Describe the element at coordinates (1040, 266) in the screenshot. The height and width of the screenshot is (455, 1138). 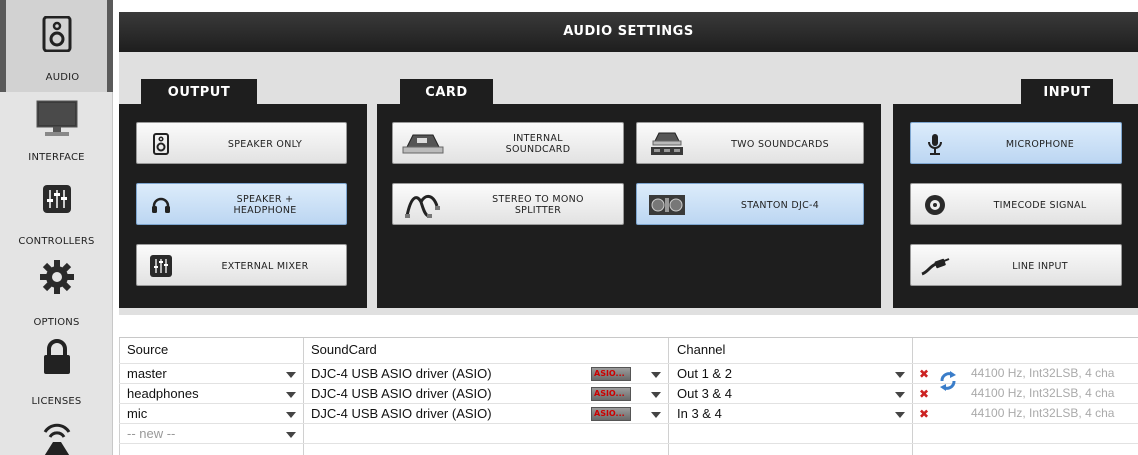
I see `button-label: LINE INPUT` at that location.